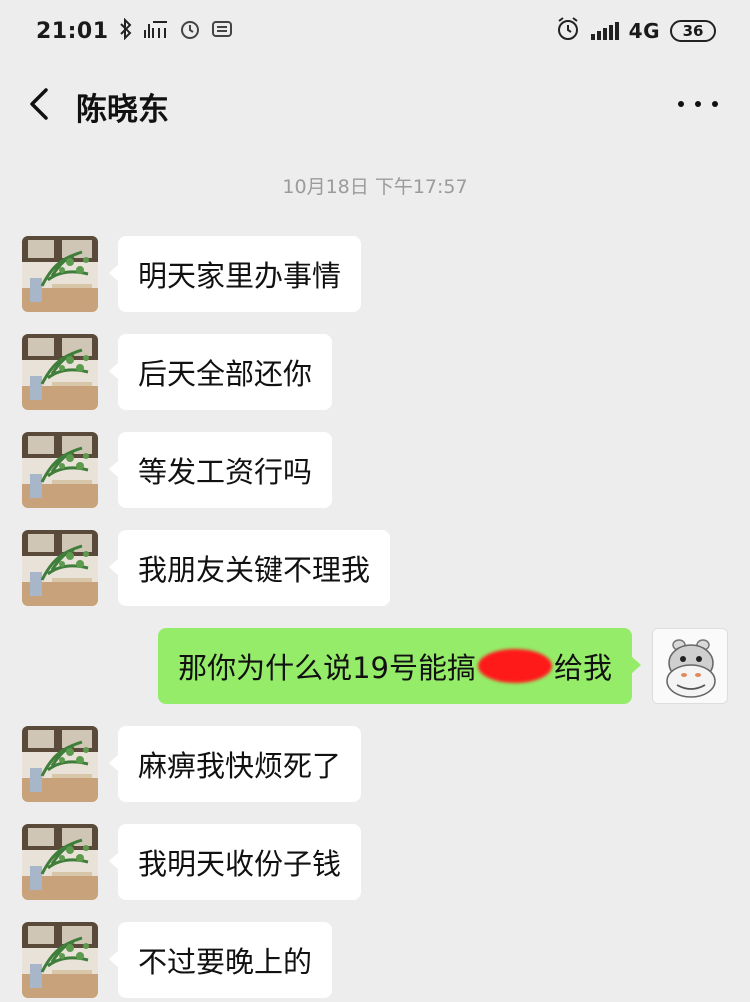 This screenshot has width=750, height=1002. Describe the element at coordinates (220, 470) in the screenshot. I see `incoming-message-bubble: 等发工资行吗` at that location.